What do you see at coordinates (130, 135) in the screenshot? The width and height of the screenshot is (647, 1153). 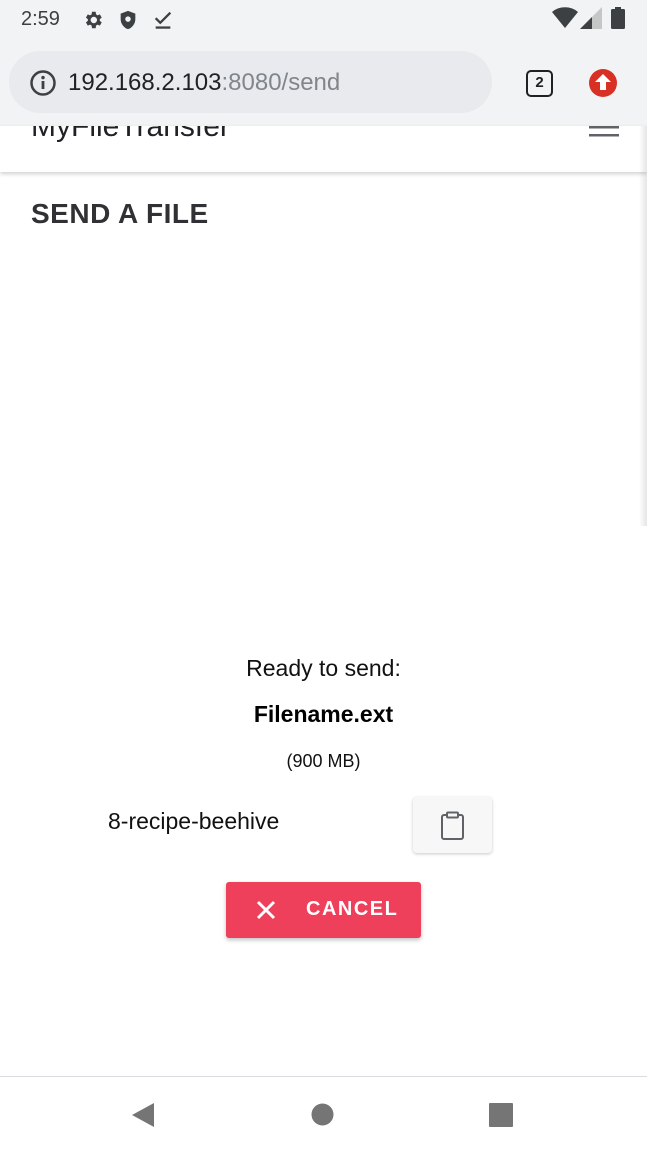 I see `site-brand: MyFileTransfer` at bounding box center [130, 135].